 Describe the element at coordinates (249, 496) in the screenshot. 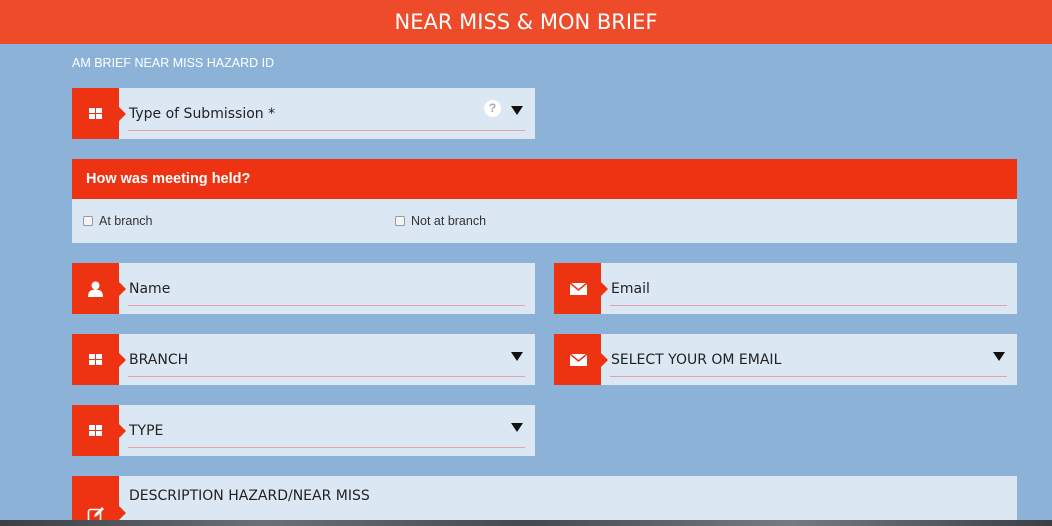

I see `description-label: DESCRIPTION HAZARD/NEAR MISS` at that location.